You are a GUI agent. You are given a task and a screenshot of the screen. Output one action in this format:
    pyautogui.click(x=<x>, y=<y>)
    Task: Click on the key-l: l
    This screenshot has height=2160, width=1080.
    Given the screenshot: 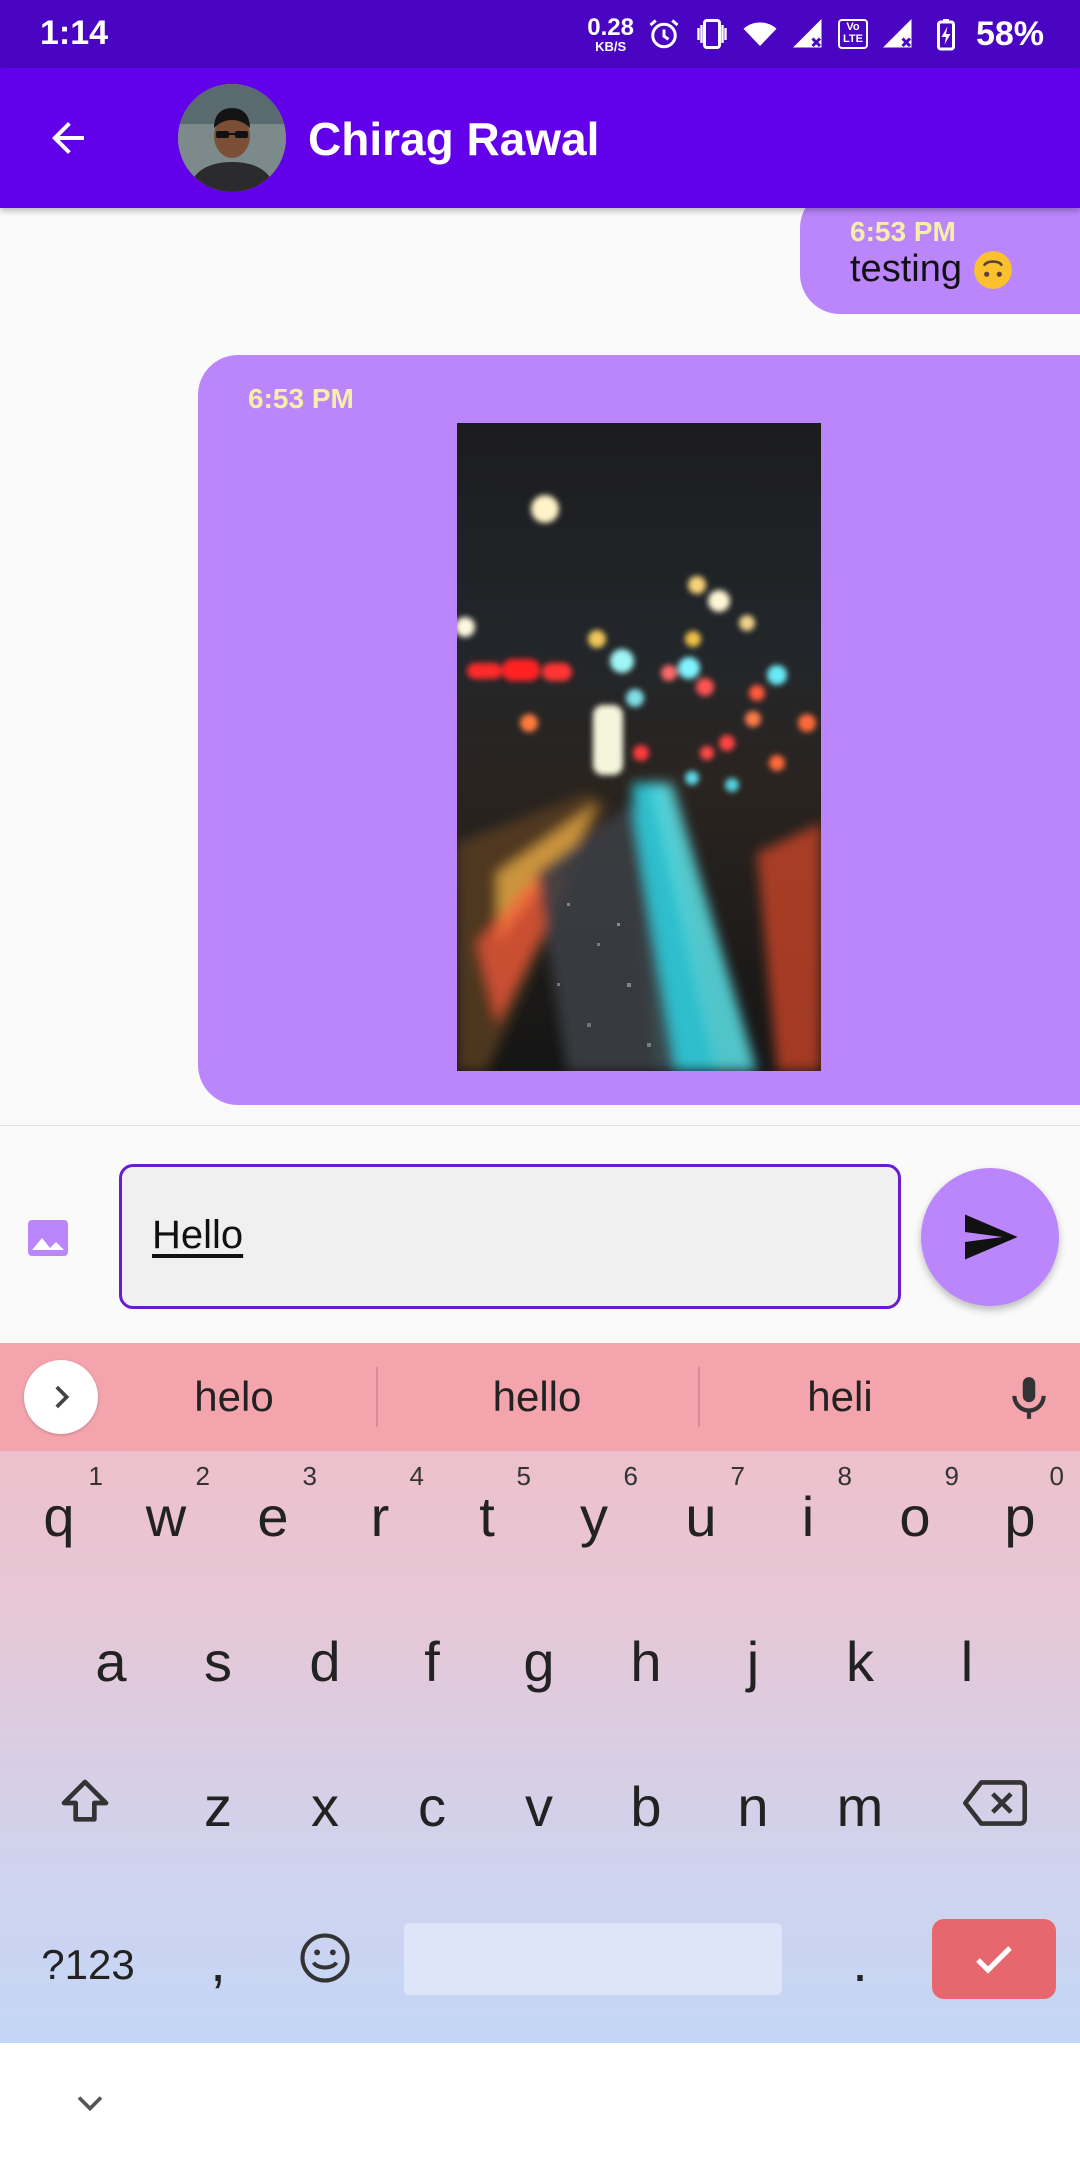 What is the action you would take?
    pyautogui.click(x=967, y=1663)
    